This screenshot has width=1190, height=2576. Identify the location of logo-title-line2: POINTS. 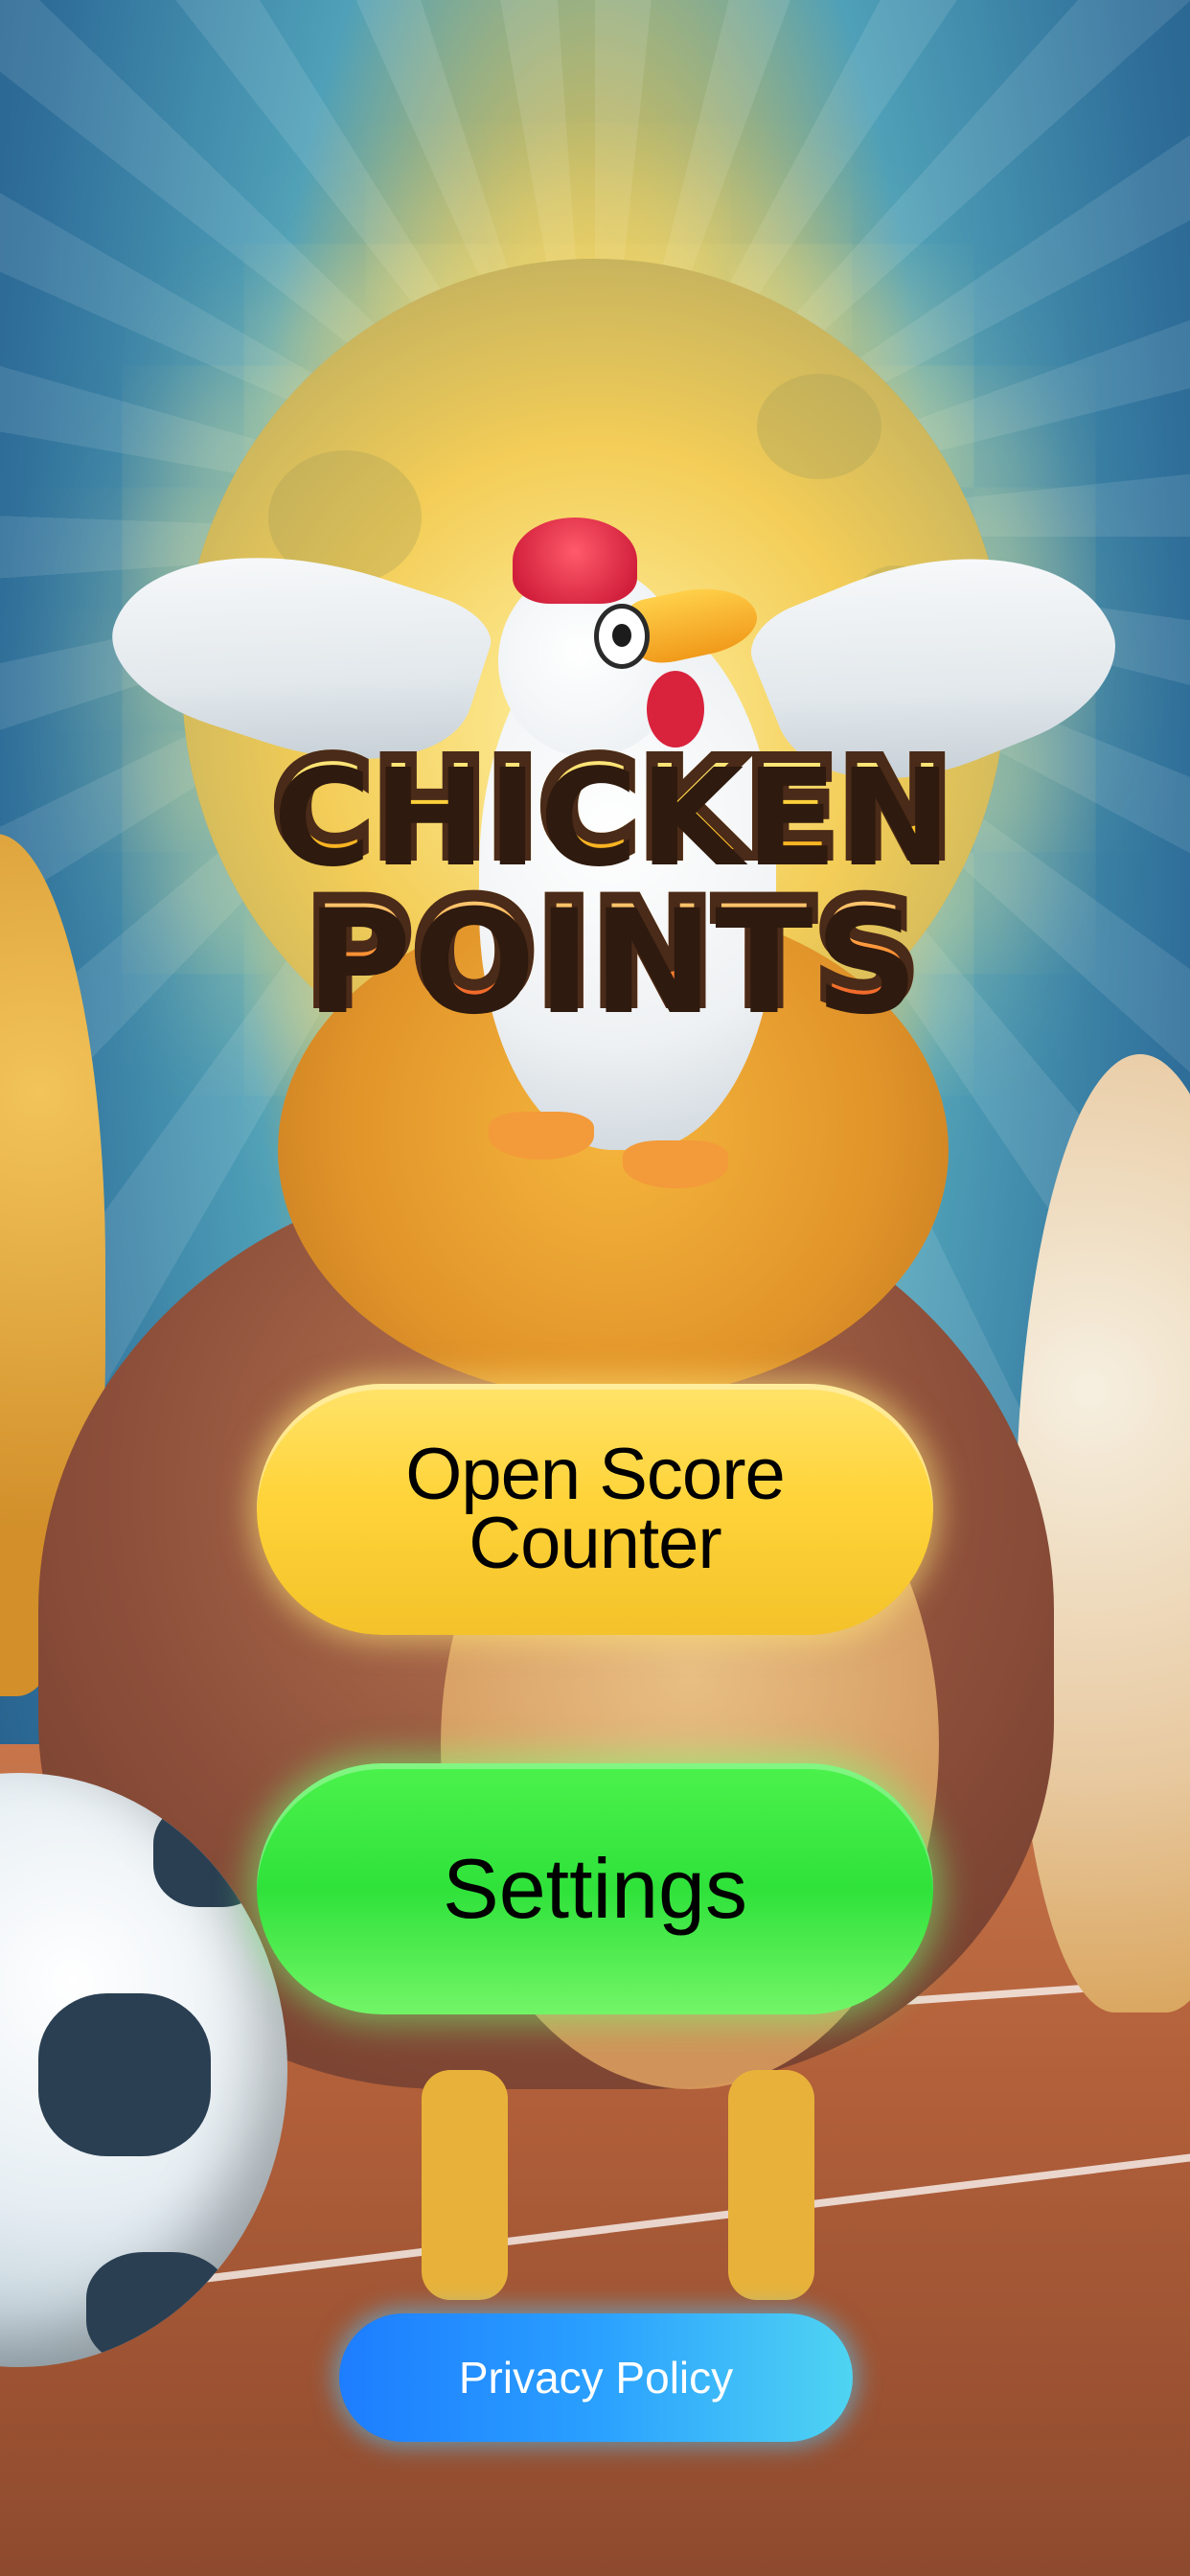
(614, 953).